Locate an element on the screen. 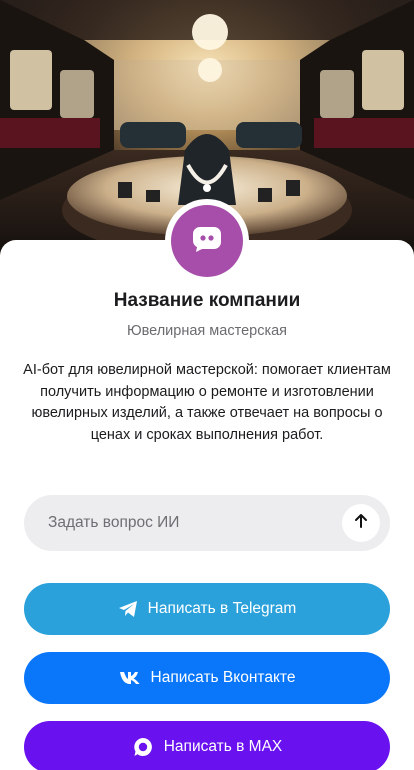 The image size is (414, 770). send-button is located at coordinates (361, 523).